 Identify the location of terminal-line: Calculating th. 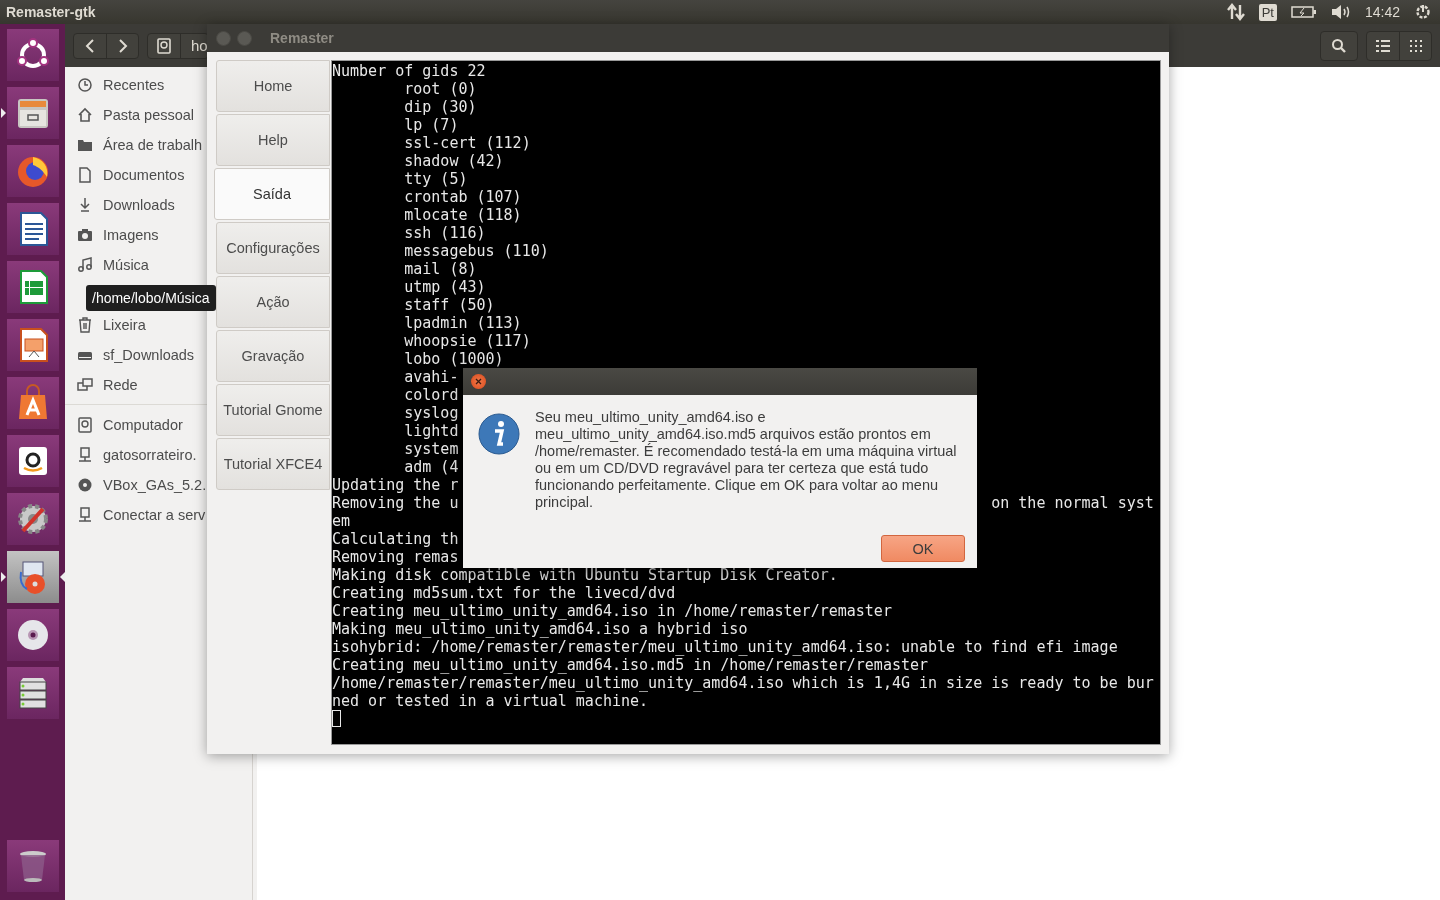
(395, 539).